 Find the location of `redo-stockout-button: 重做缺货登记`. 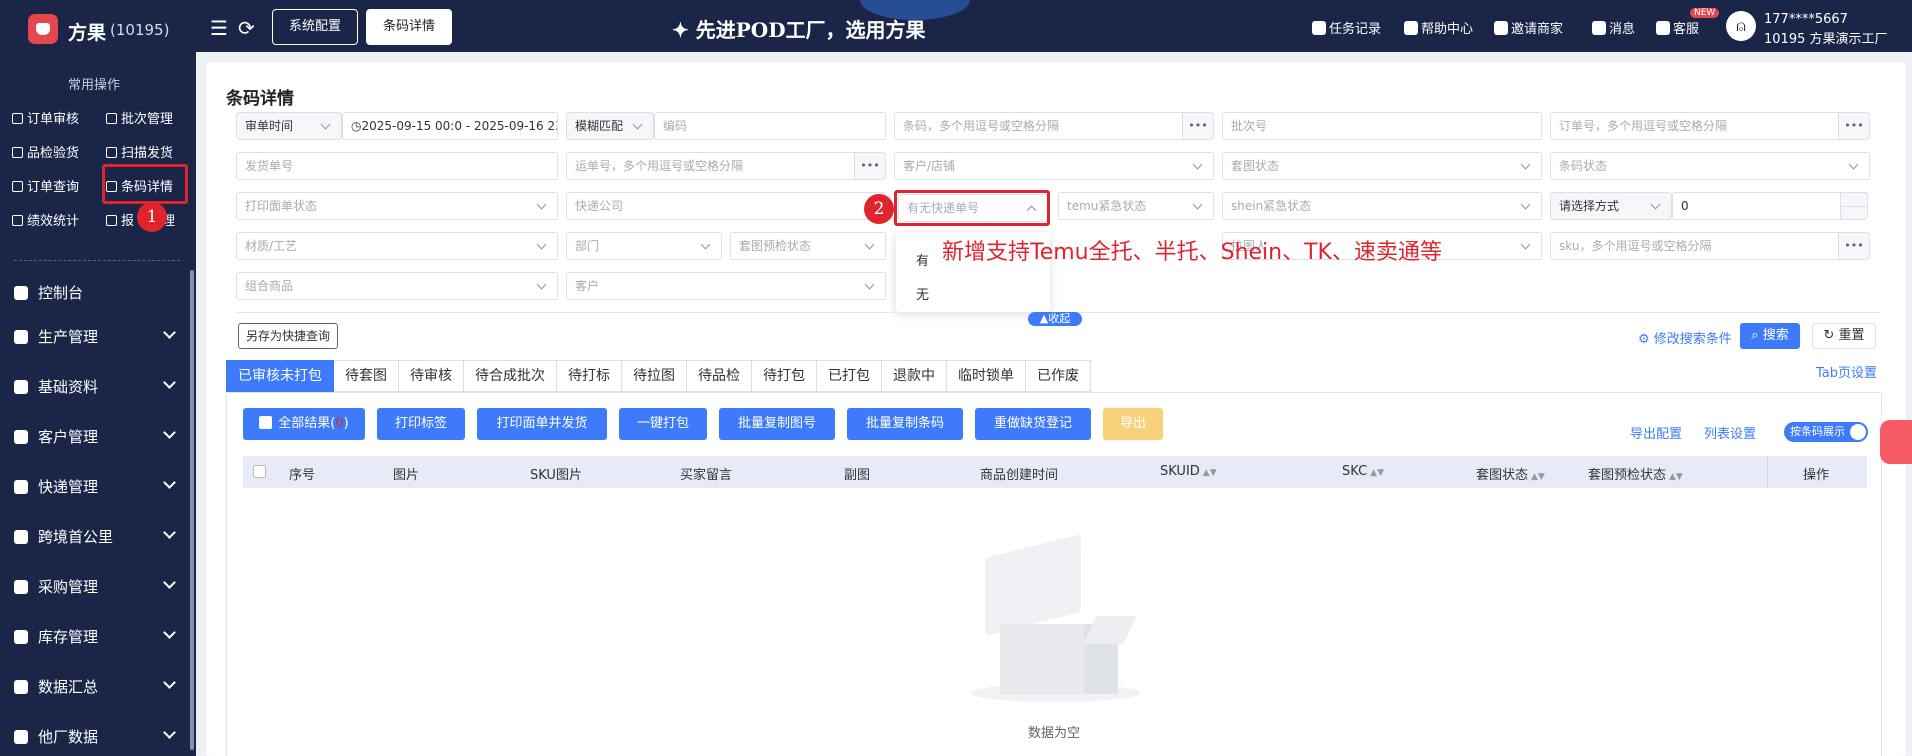

redo-stockout-button: 重做缺货登记 is located at coordinates (1033, 424).